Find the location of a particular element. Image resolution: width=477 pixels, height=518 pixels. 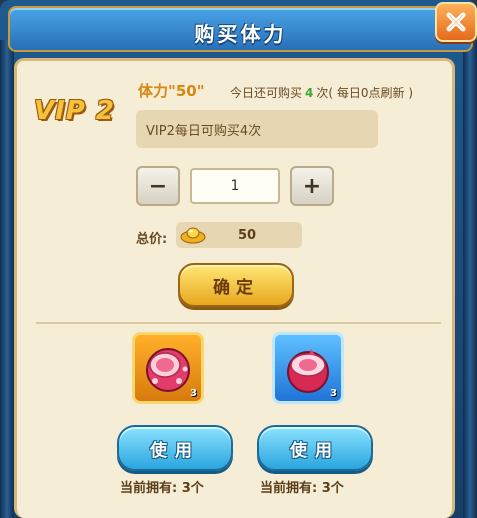

owned-count-1: 当前拥有: 3个 is located at coordinates (162, 488).